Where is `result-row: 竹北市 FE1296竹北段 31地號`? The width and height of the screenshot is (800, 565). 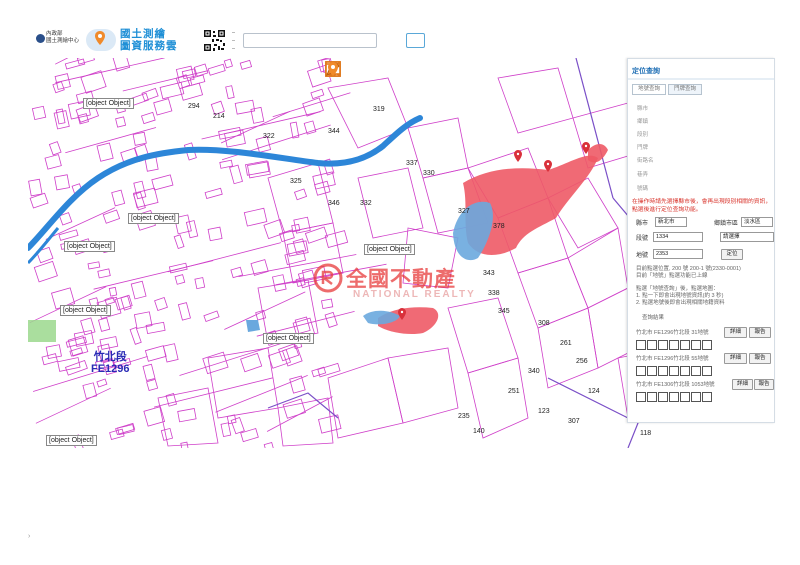
result-row: 竹北市 FE1296竹北段 31地號 is located at coordinates (672, 332).